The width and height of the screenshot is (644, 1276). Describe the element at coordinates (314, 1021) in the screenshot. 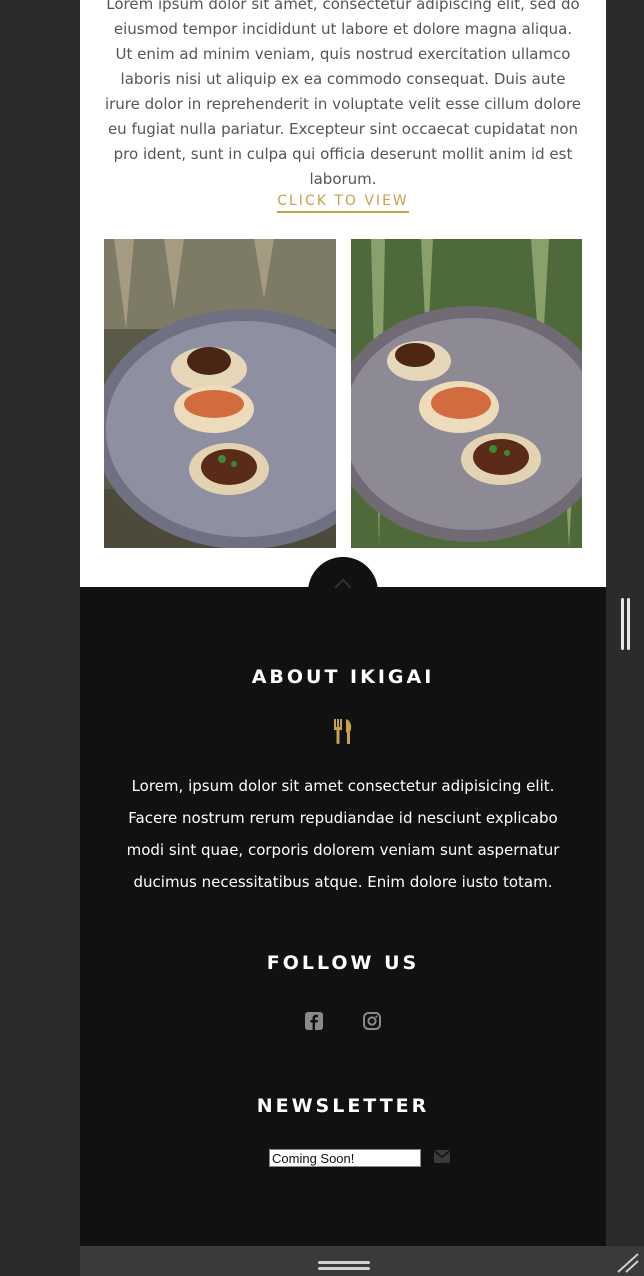

I see `facebook-icon` at that location.